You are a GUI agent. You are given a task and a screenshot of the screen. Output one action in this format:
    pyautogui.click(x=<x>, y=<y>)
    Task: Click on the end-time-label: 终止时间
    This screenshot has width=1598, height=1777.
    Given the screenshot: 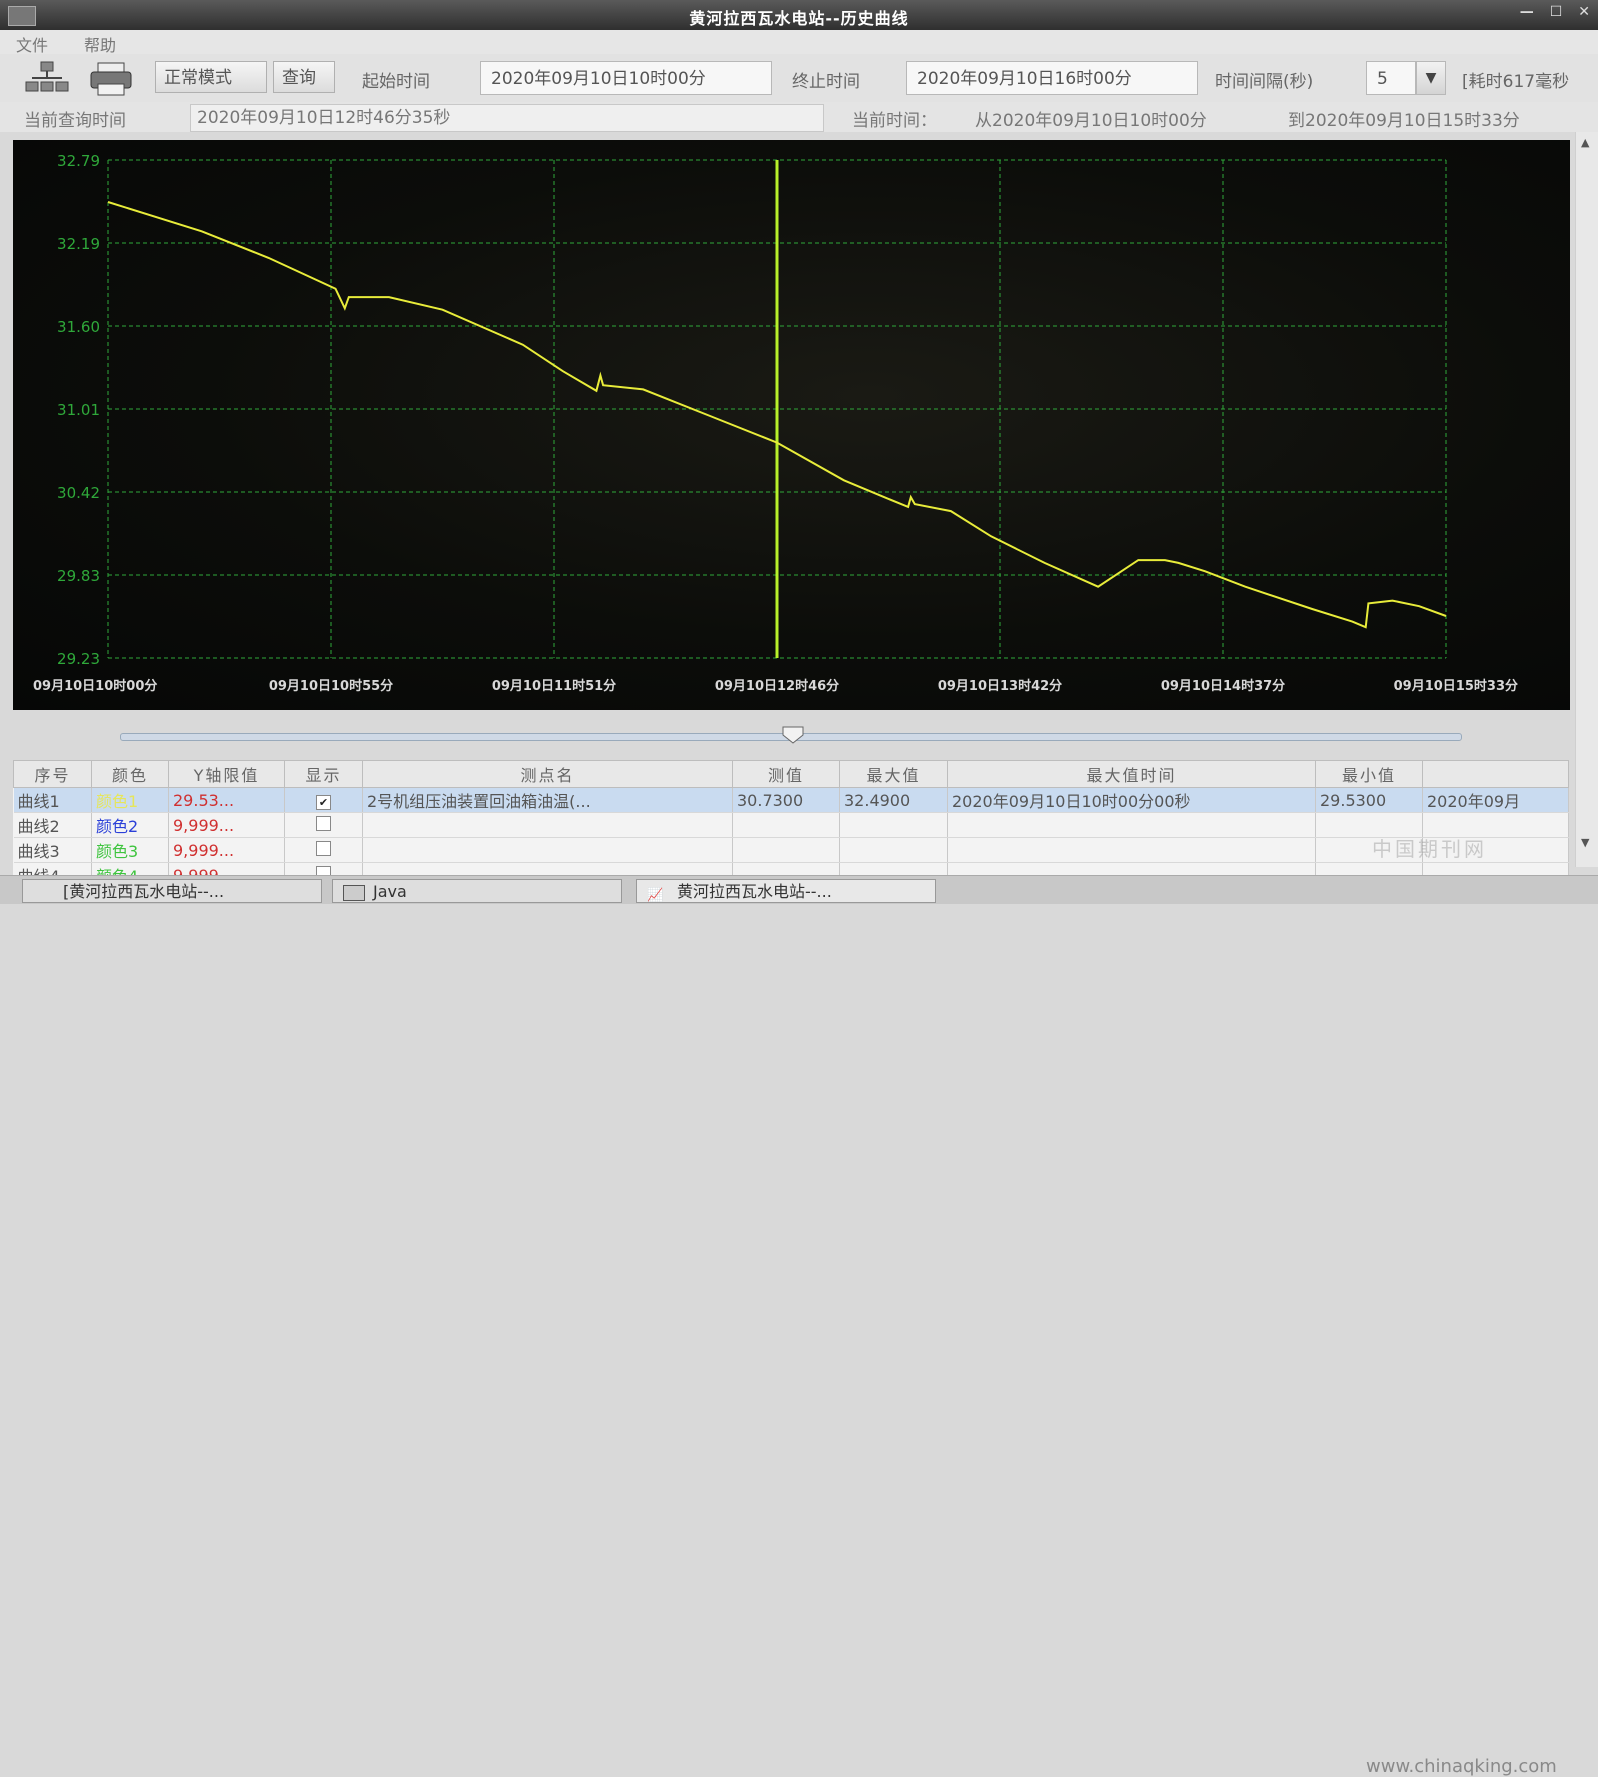 What is the action you would take?
    pyautogui.click(x=826, y=82)
    